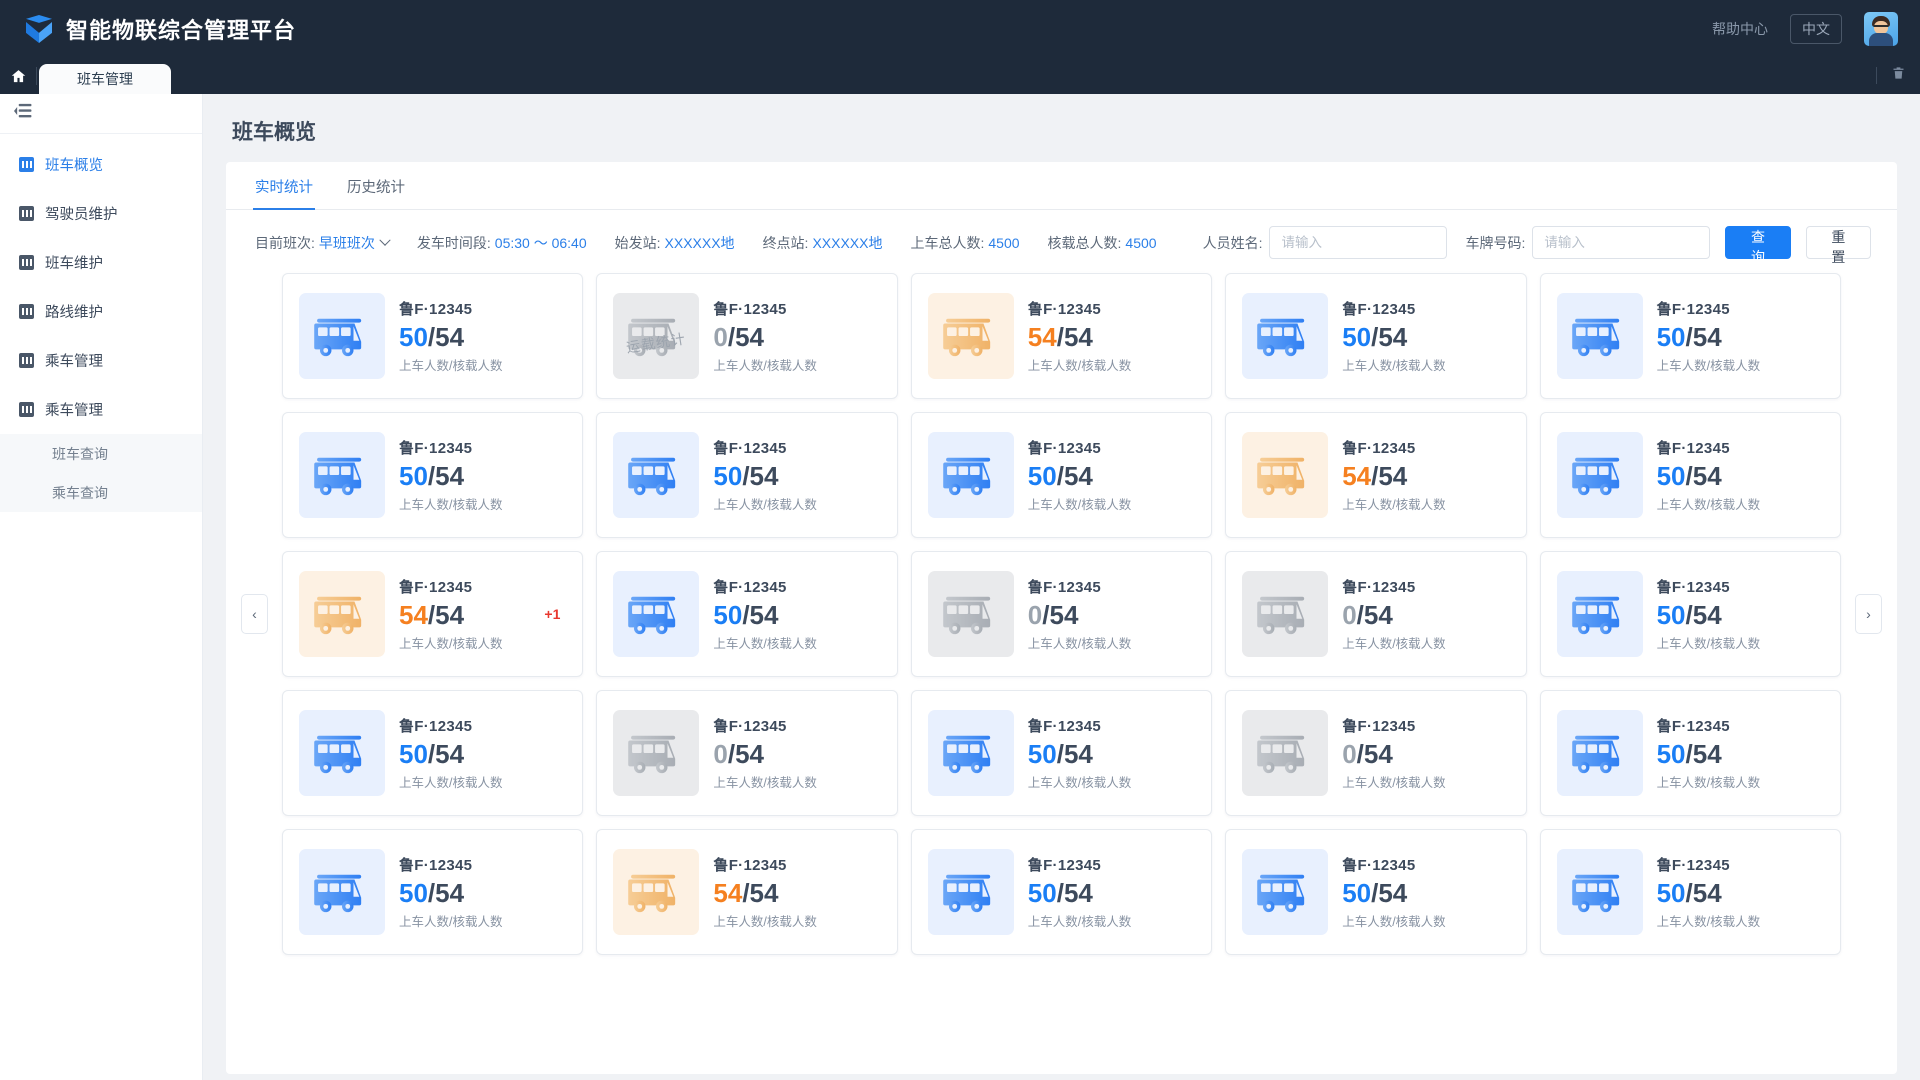 This screenshot has width=1920, height=1080. Describe the element at coordinates (101, 453) in the screenshot. I see `sidebar-subitem-shuttle-query: 班车查询` at that location.